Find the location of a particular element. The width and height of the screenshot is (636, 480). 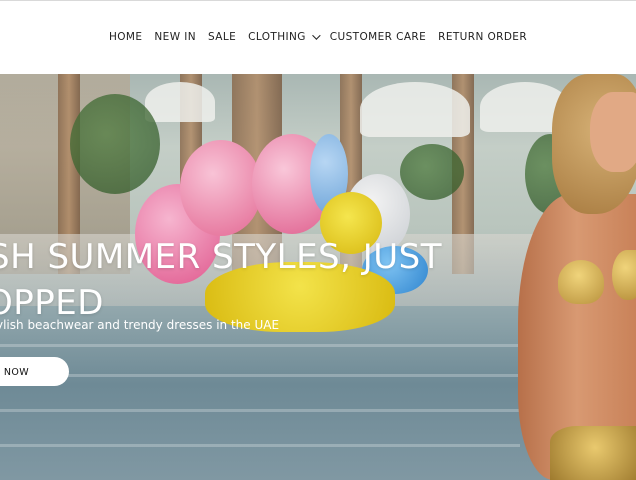

shop-now-button: P NOW is located at coordinates (34, 371).